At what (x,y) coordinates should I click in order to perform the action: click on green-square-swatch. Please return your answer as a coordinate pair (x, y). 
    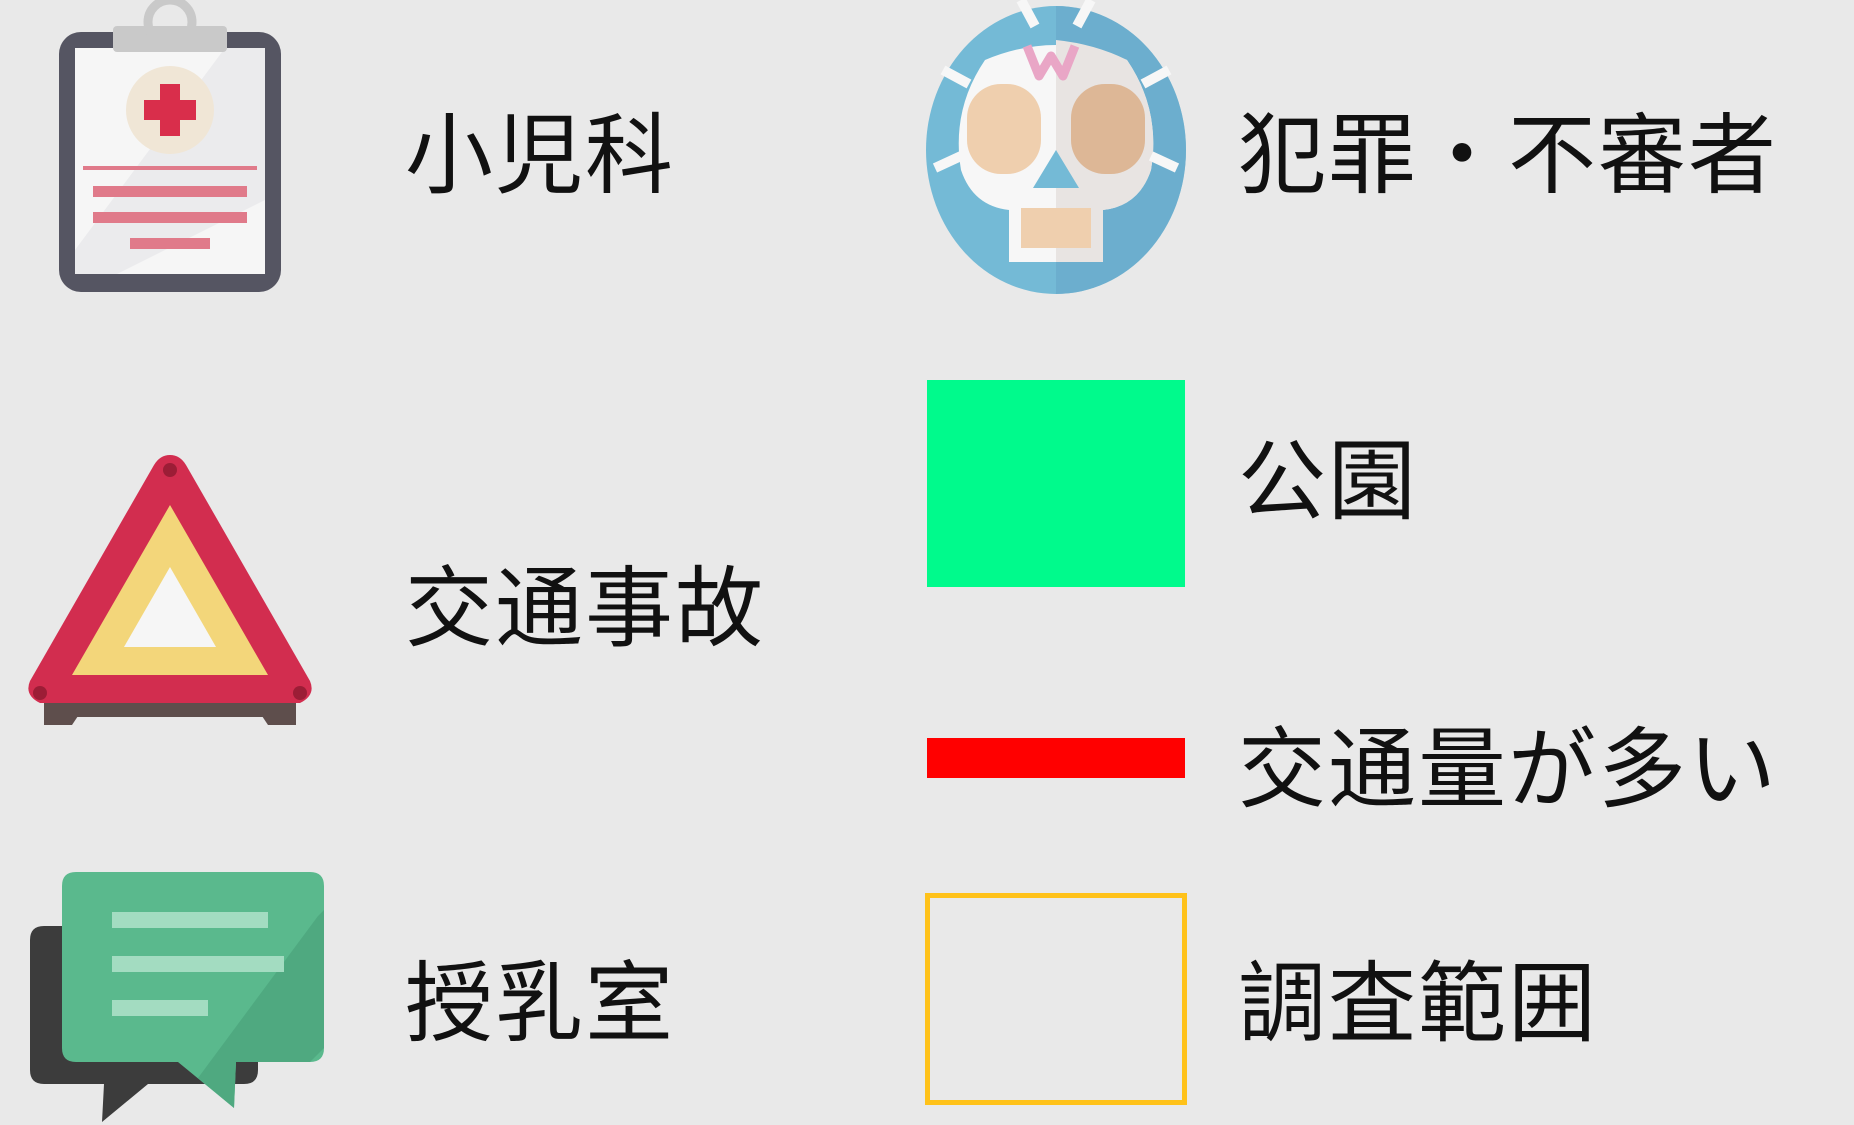
    Looking at the image, I should click on (1056, 483).